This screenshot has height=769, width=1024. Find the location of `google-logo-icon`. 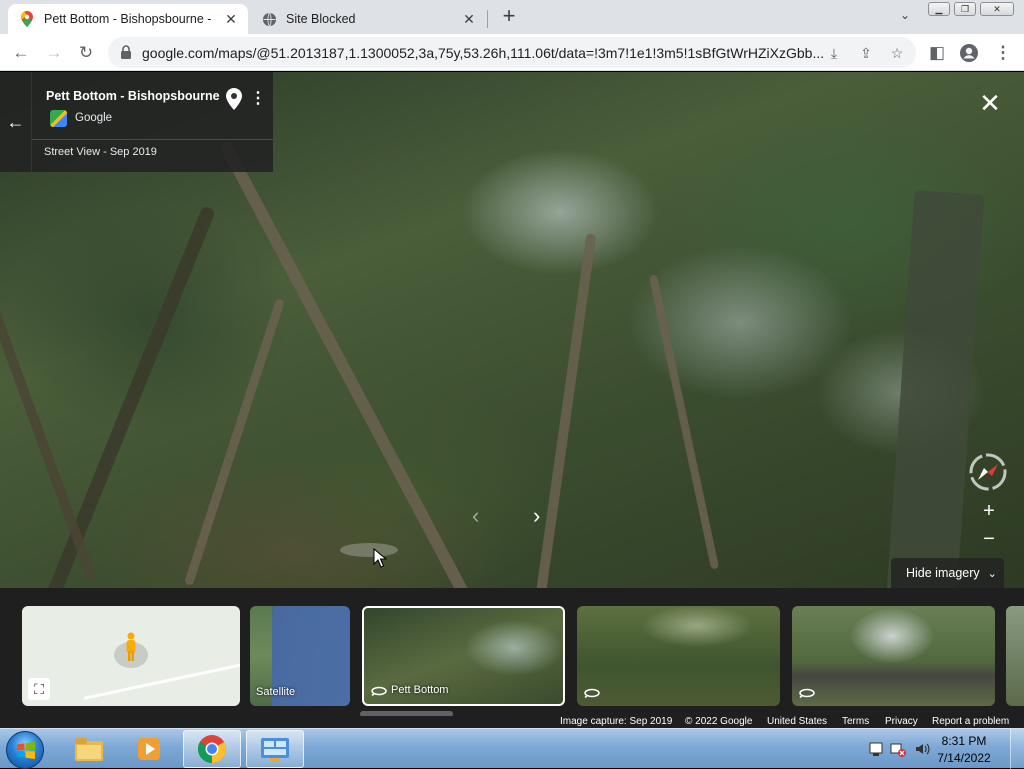

google-logo-icon is located at coordinates (58, 118).